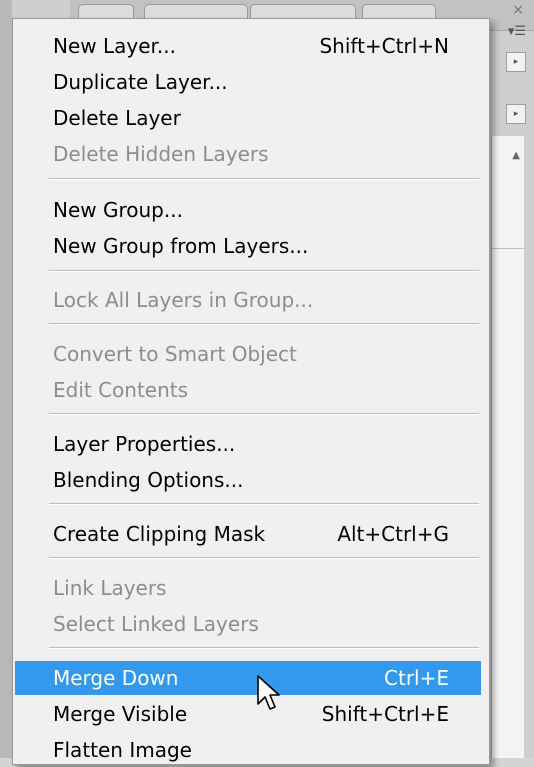 The width and height of the screenshot is (534, 767). I want to click on menu-item-shortcut: Ctrl+E, so click(416, 678).